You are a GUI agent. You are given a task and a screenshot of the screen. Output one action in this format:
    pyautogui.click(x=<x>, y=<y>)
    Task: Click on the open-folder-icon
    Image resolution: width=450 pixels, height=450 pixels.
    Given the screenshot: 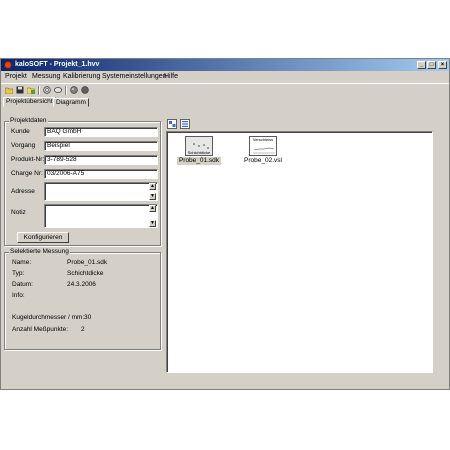 What is the action you would take?
    pyautogui.click(x=9, y=90)
    